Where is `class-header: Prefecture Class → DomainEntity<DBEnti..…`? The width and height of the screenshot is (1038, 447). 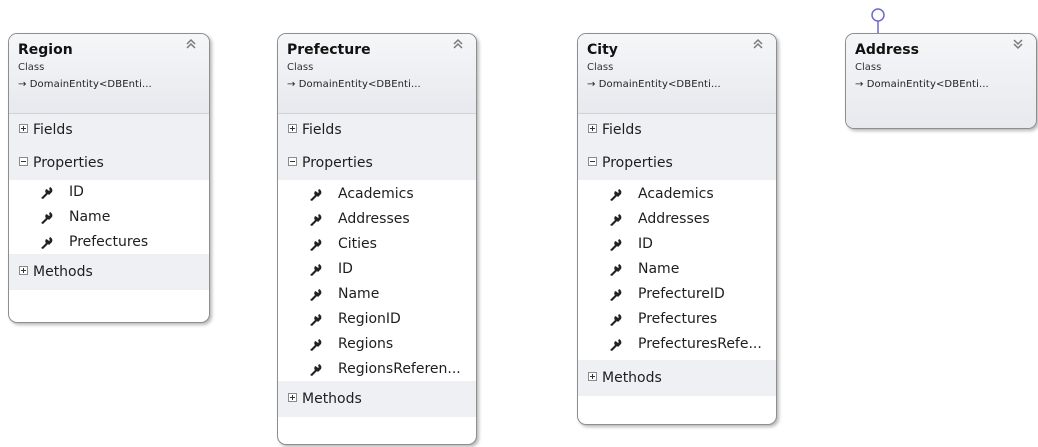 class-header: Prefecture Class → DomainEntity<DBEnti..… is located at coordinates (377, 74).